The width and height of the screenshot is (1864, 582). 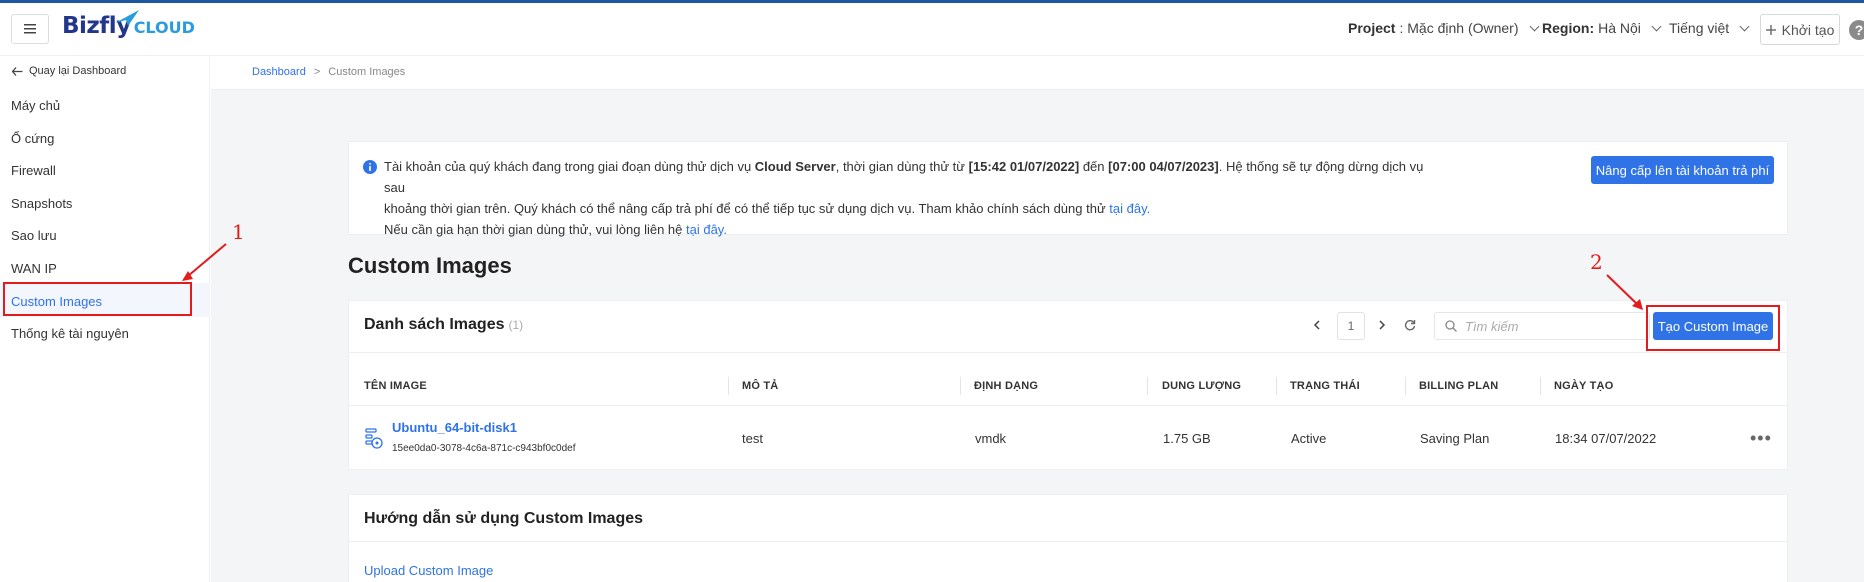 What do you see at coordinates (912, 276) in the screenshot?
I see `annotation-arrows` at bounding box center [912, 276].